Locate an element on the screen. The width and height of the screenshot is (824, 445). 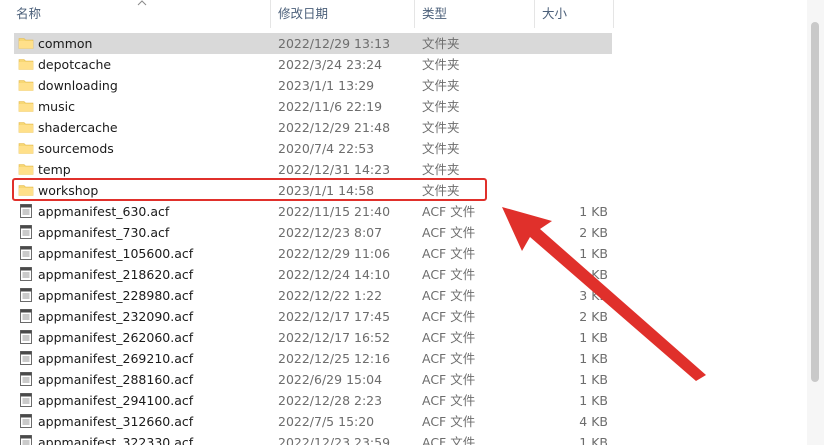
modified-date: 2022/3/24 23:24 is located at coordinates (330, 64).